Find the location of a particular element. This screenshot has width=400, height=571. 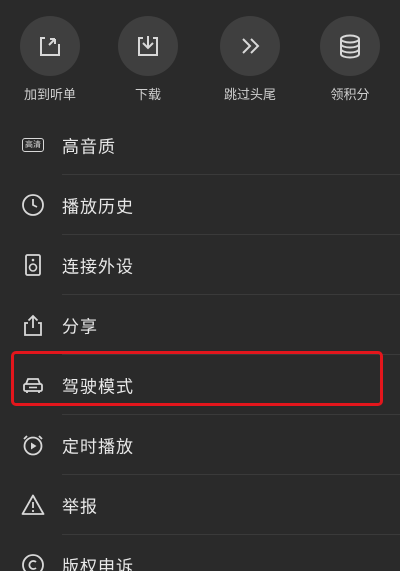

skip-intro-outro-label: 跳过头尾 is located at coordinates (249, 95).